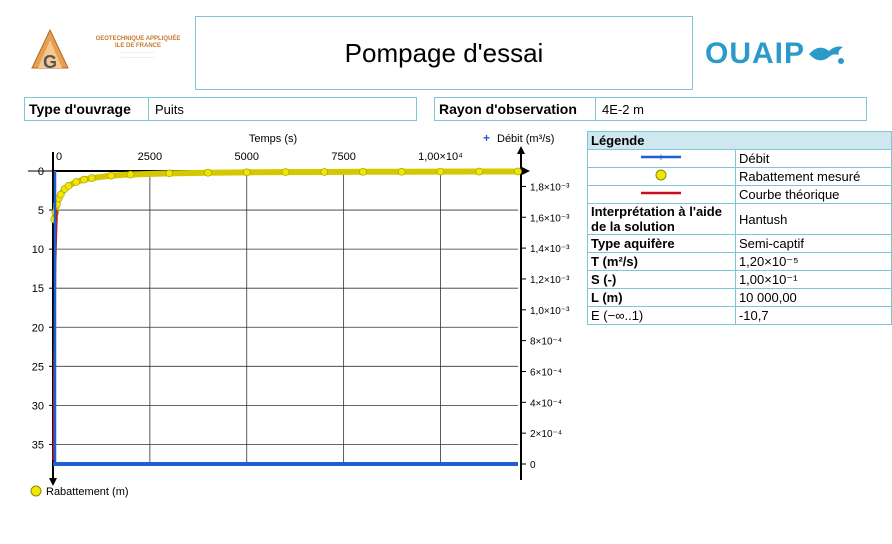  What do you see at coordinates (486, 138) in the screenshot?
I see `y2-legend-marker: +` at bounding box center [486, 138].